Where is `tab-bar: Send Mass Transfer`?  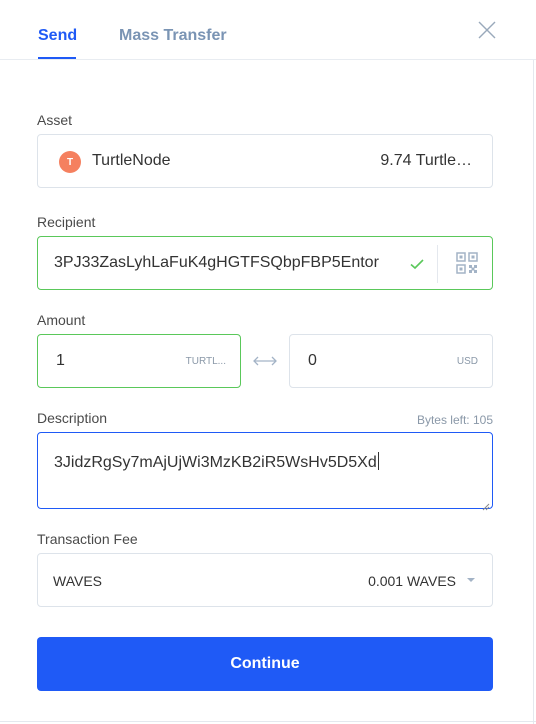 tab-bar: Send Mass Transfer is located at coordinates (268, 30).